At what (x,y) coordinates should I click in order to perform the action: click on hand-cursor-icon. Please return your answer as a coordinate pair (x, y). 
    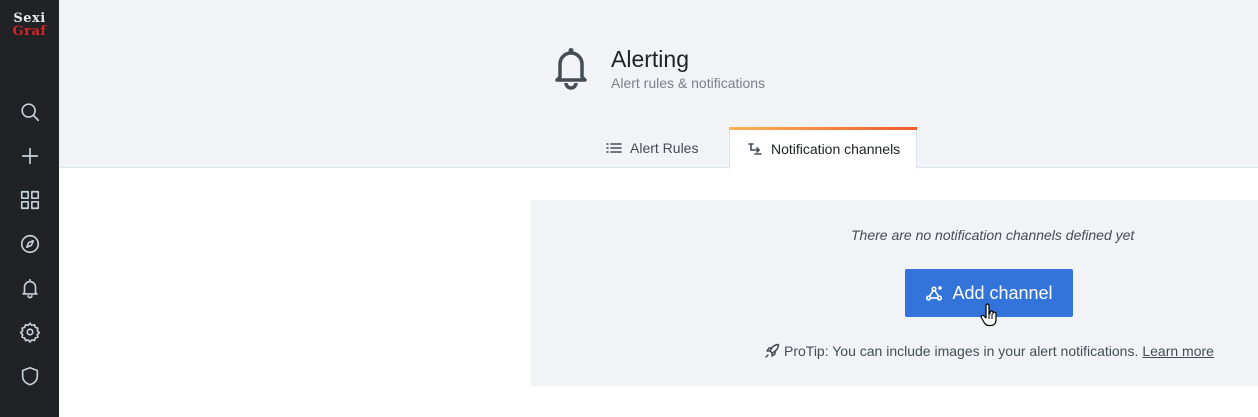
    Looking at the image, I should click on (988, 315).